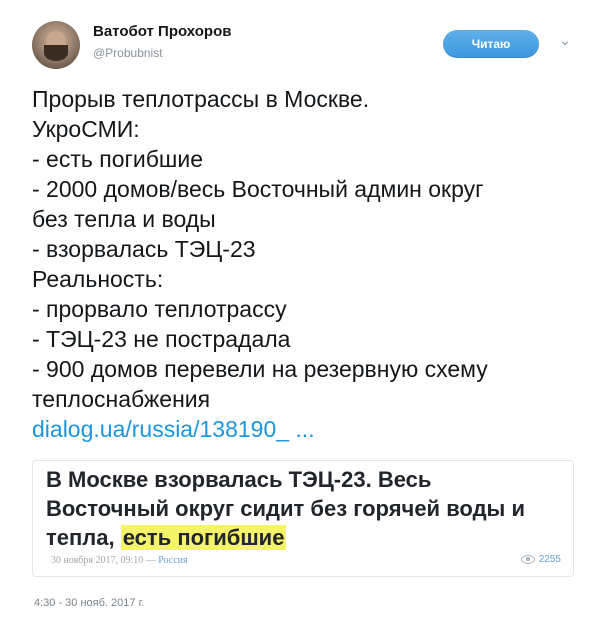 The height and width of the screenshot is (624, 600). I want to click on card-title-text: тепла,, so click(83, 537).